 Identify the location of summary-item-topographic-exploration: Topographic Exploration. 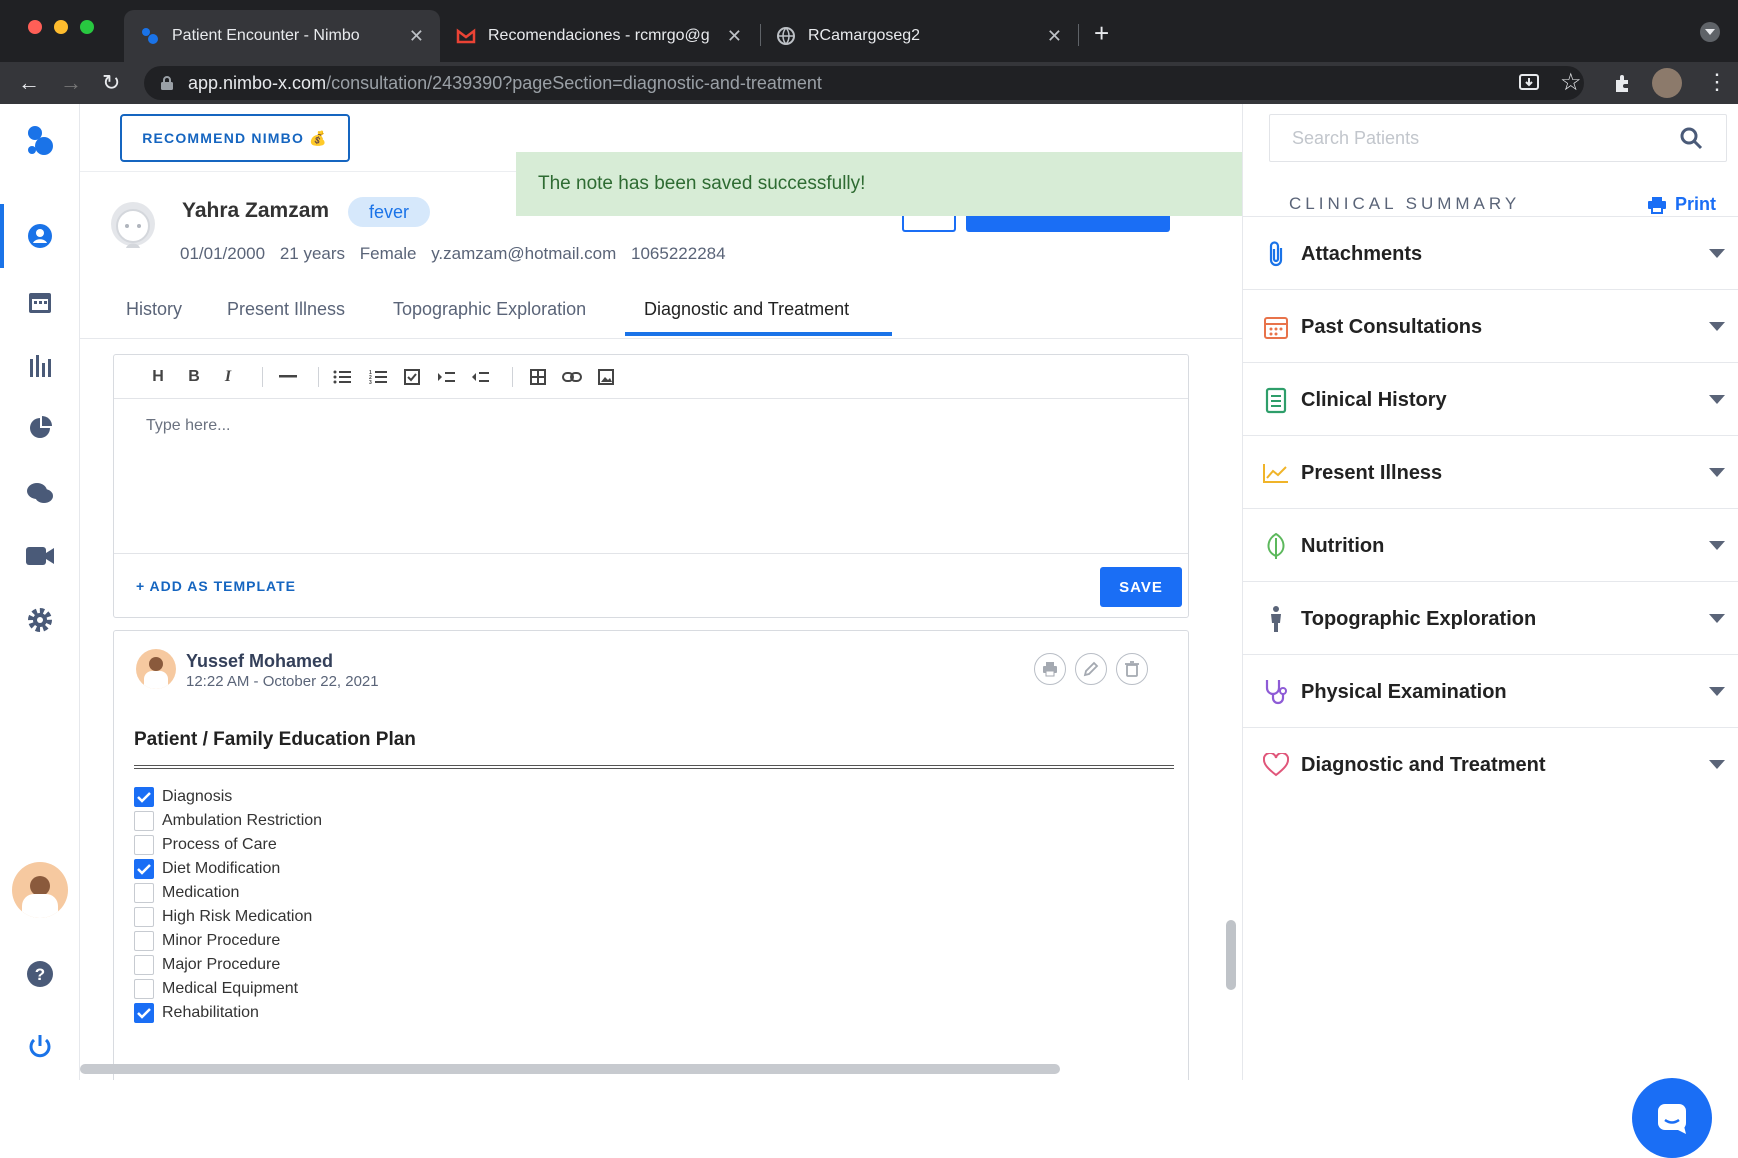
(1490, 617).